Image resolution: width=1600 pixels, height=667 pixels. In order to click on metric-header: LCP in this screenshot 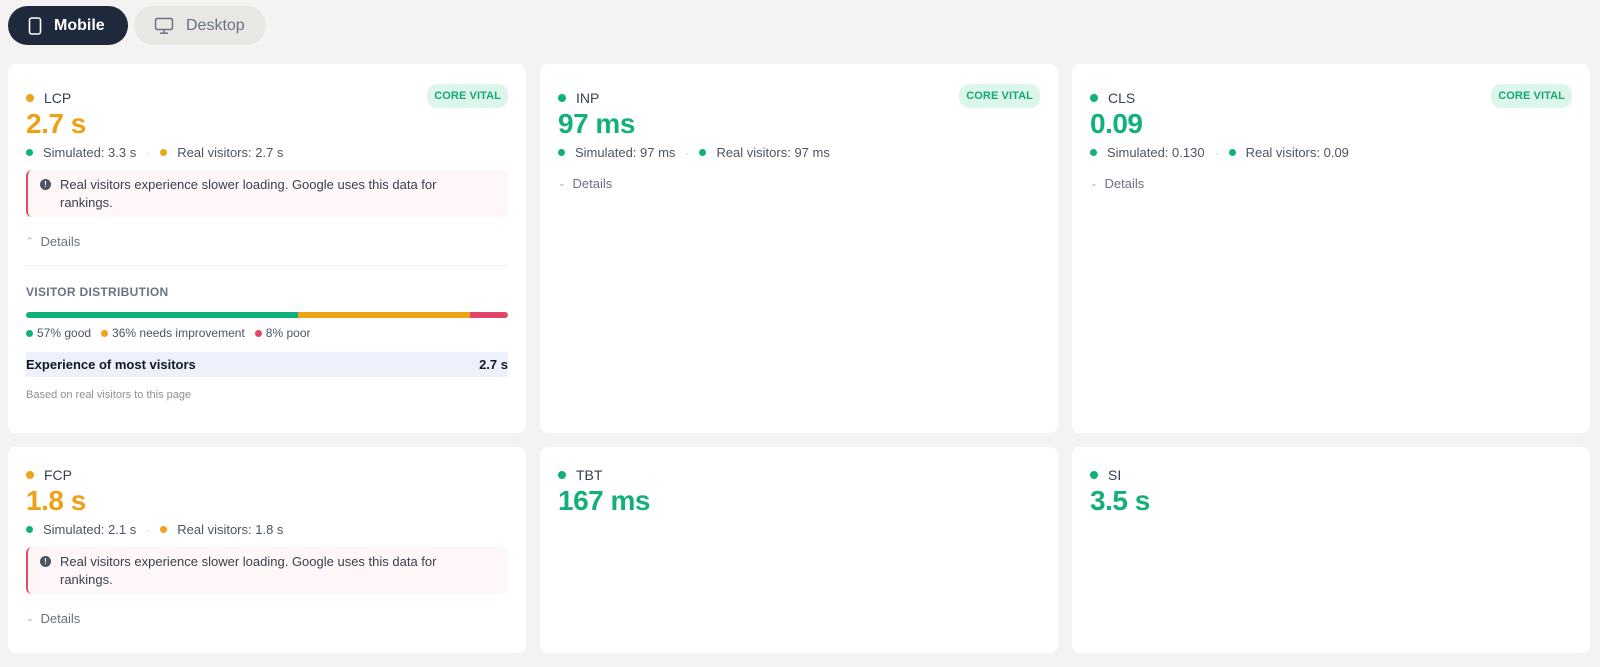, I will do `click(48, 98)`.